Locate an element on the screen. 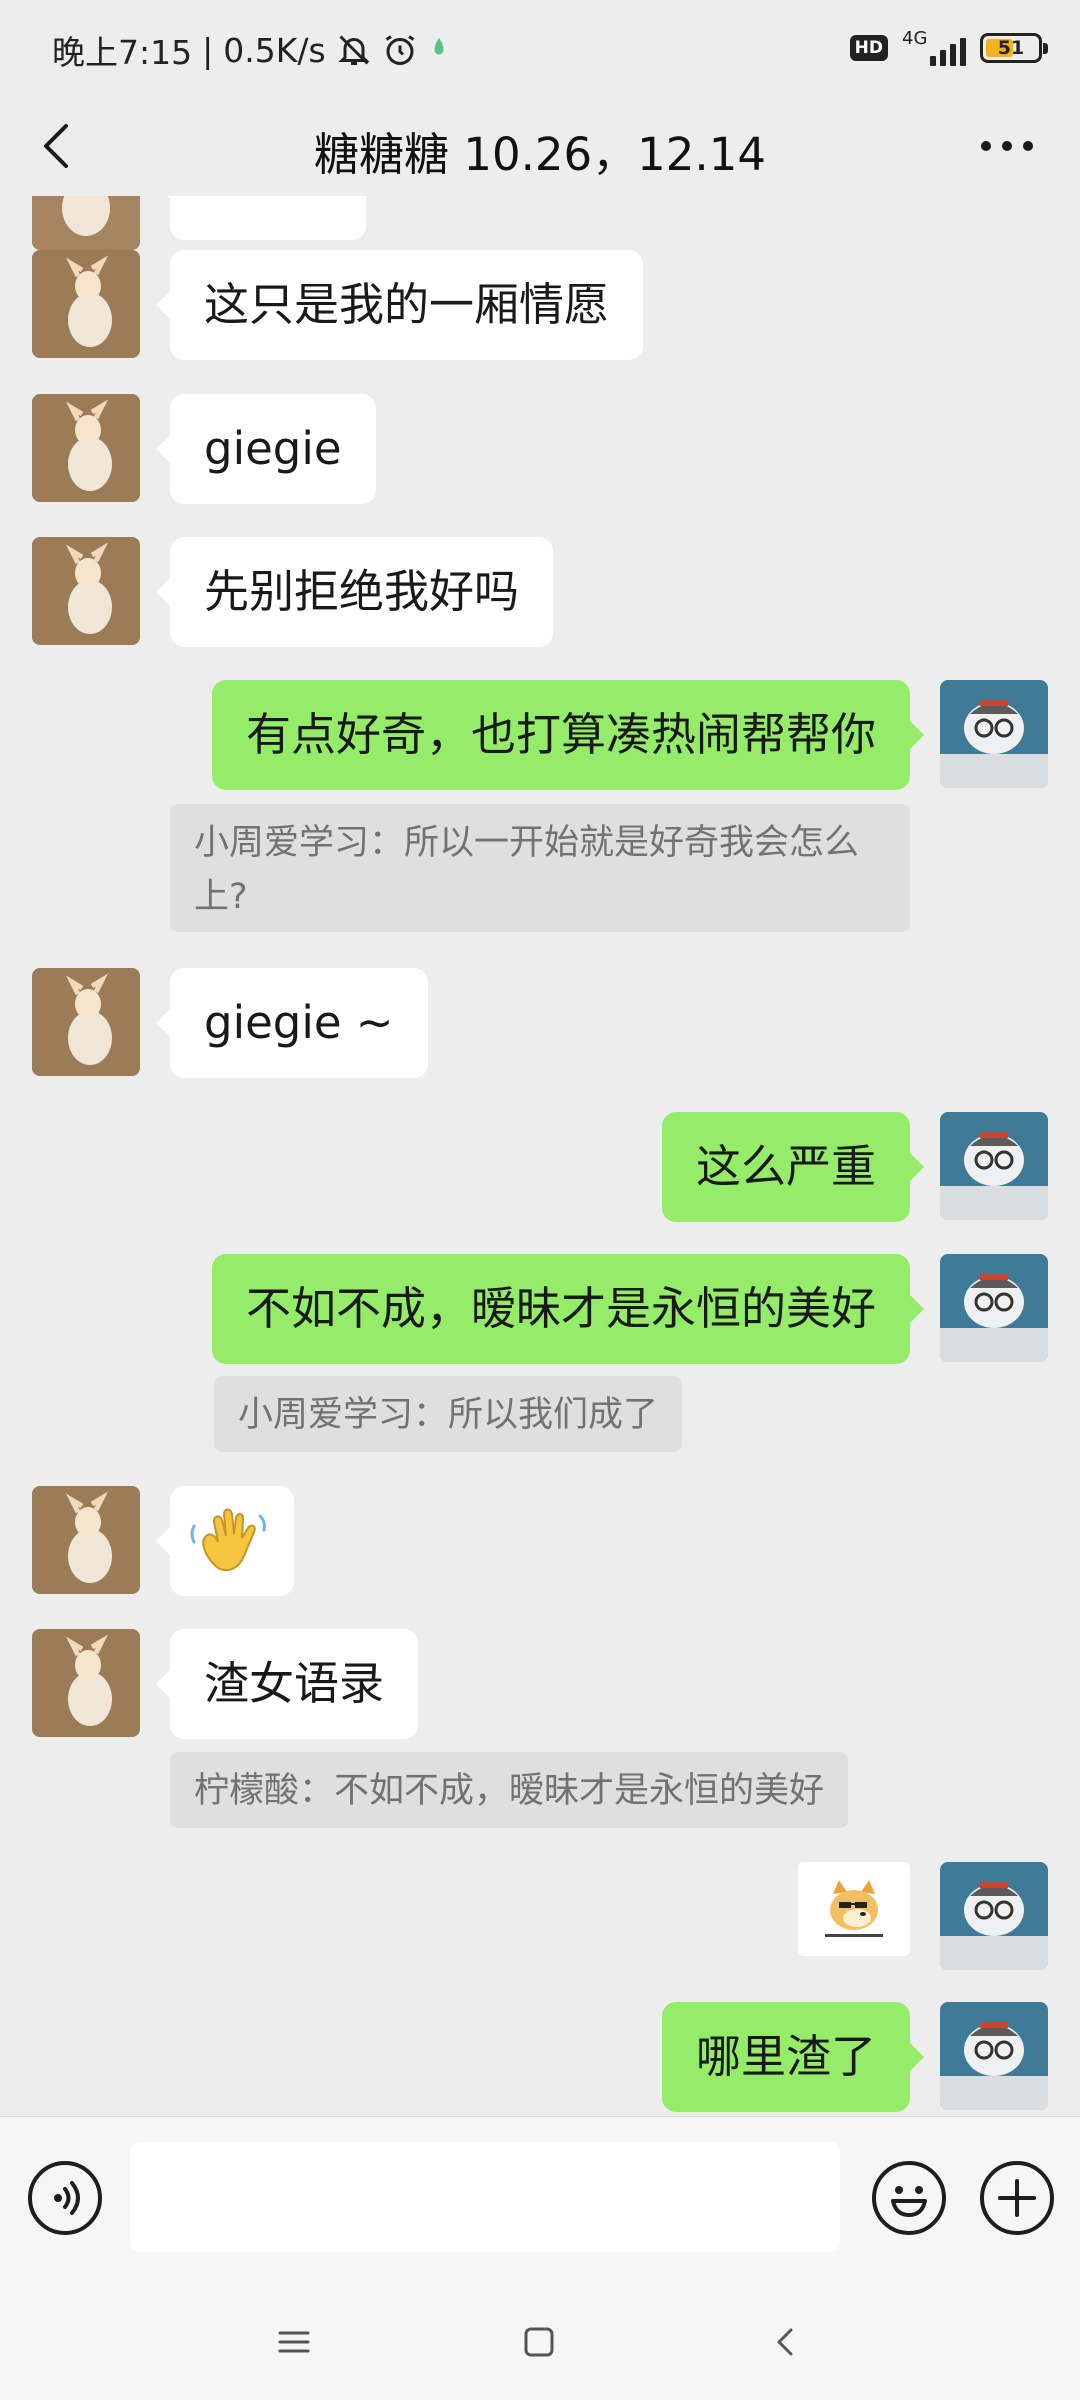  status-left: 晚上7:15 | 0.5K/s is located at coordinates (251, 50).